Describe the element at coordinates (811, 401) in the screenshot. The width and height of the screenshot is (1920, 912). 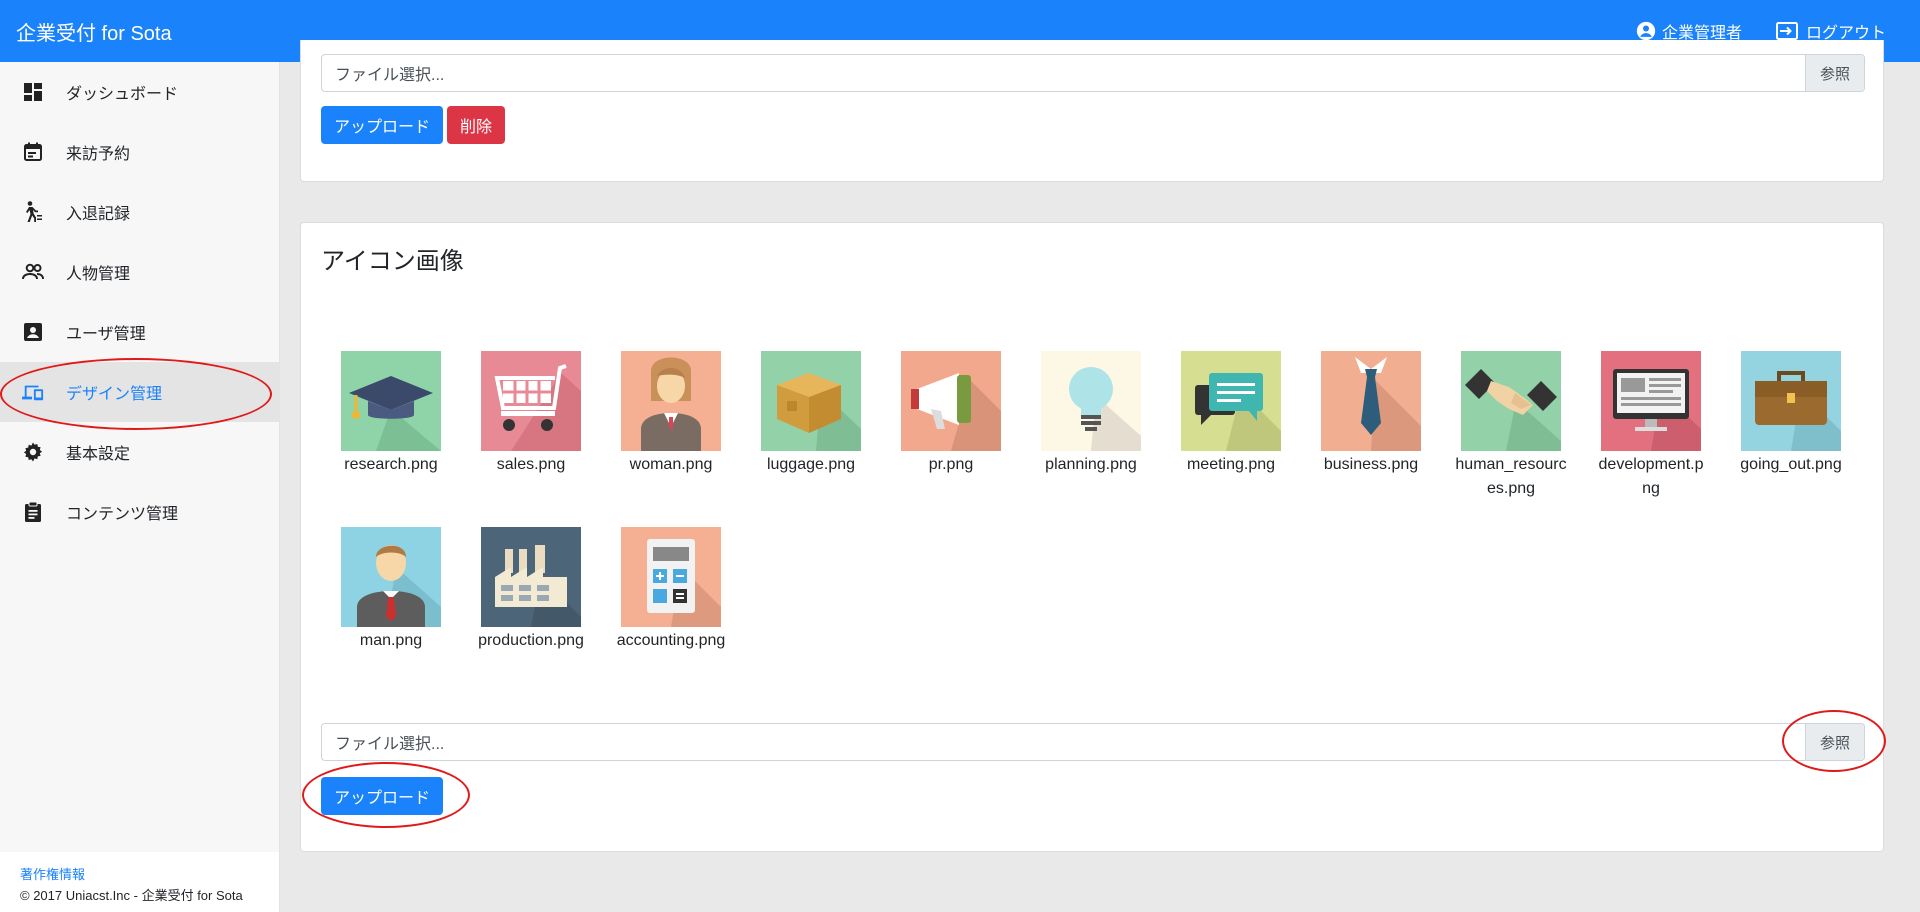
I see `box-icon` at that location.